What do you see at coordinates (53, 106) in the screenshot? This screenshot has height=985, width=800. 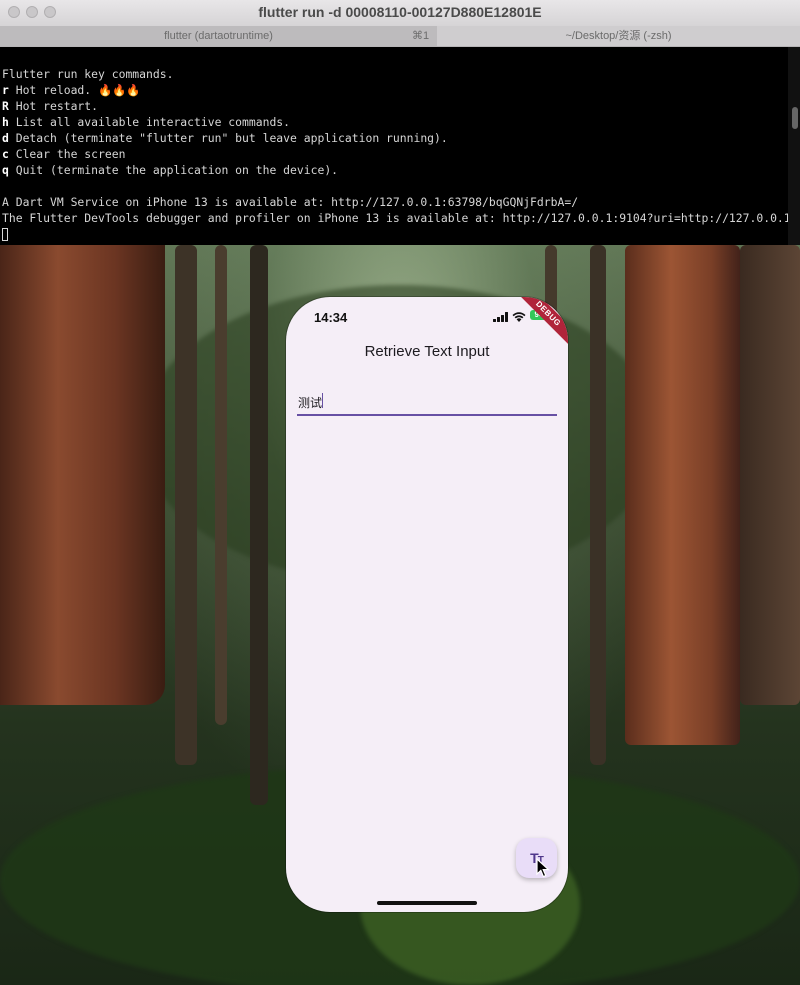 I see `command-text: Hot restart.` at bounding box center [53, 106].